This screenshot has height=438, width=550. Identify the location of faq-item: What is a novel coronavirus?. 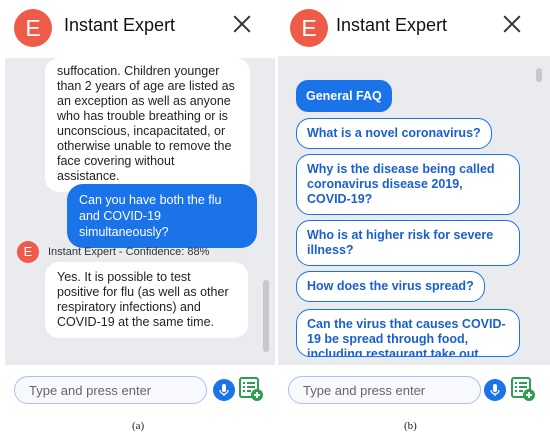
(394, 133).